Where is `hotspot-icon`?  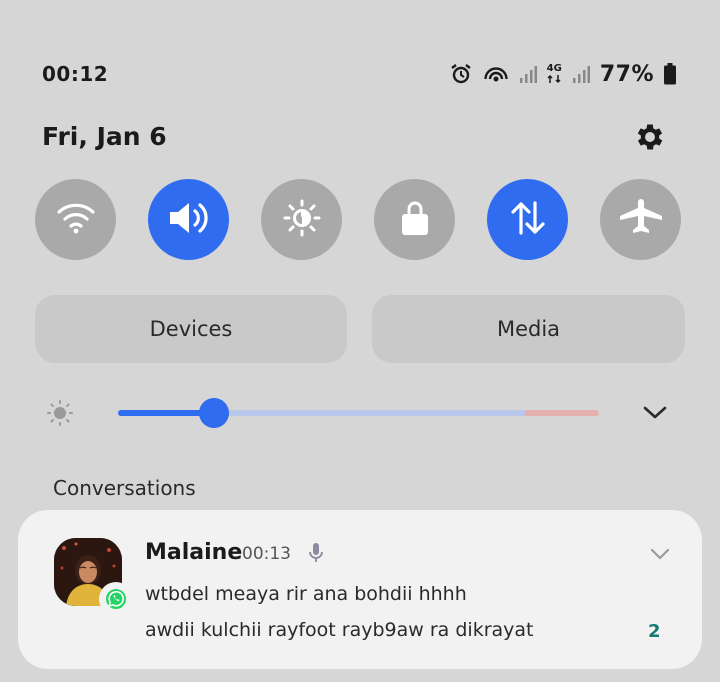 hotspot-icon is located at coordinates (496, 74).